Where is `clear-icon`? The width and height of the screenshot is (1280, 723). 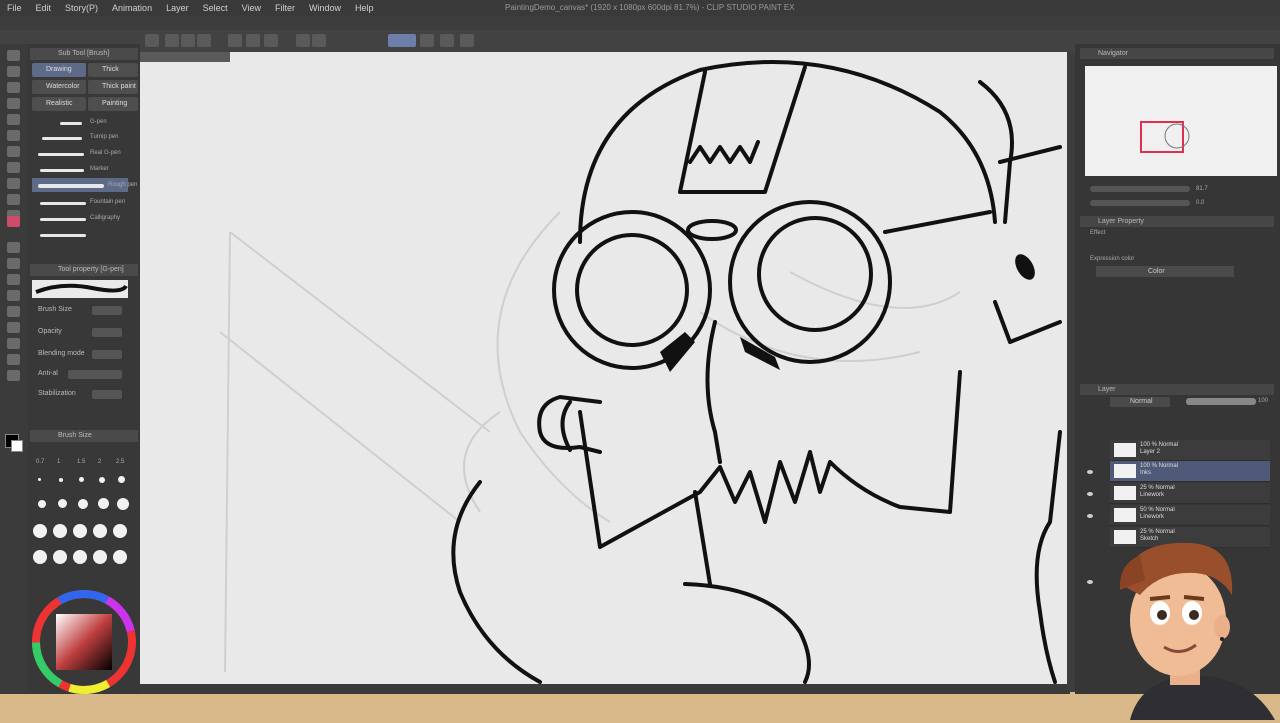
clear-icon is located at coordinates (271, 40).